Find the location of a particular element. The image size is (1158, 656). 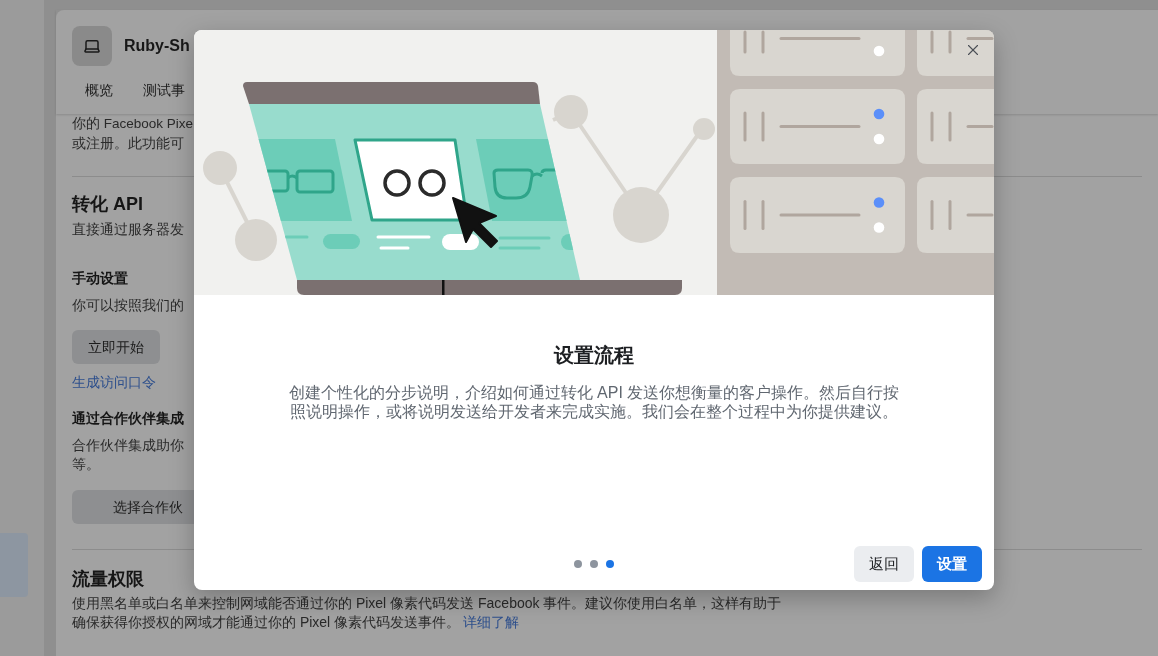

choose-partner-button: 选择合作伙 is located at coordinates (133, 507).